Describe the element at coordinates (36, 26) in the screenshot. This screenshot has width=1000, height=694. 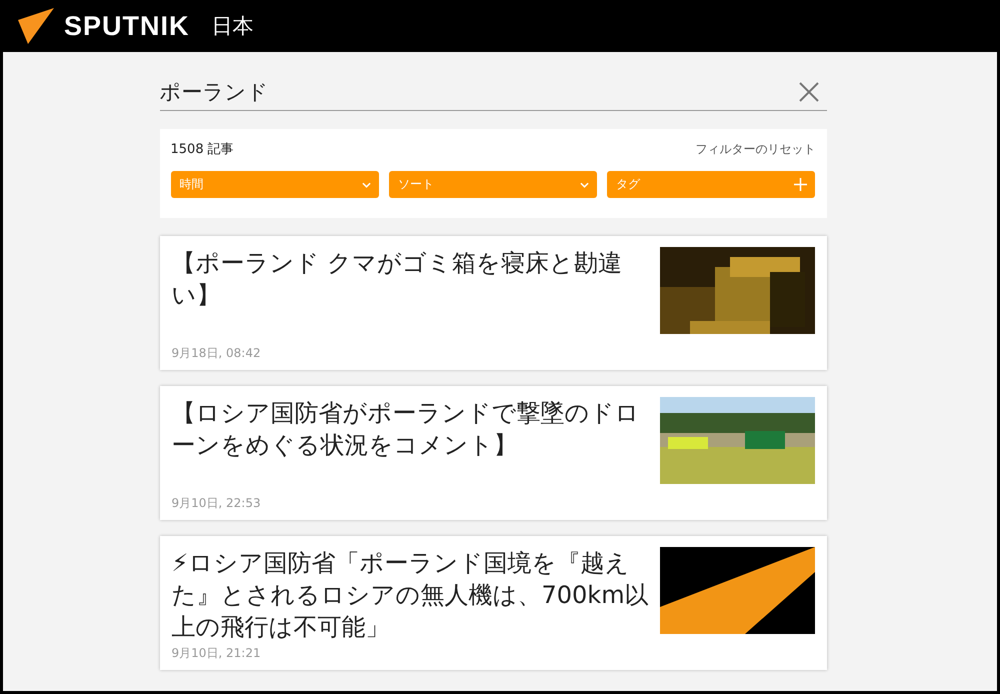
I see `logo-icon` at that location.